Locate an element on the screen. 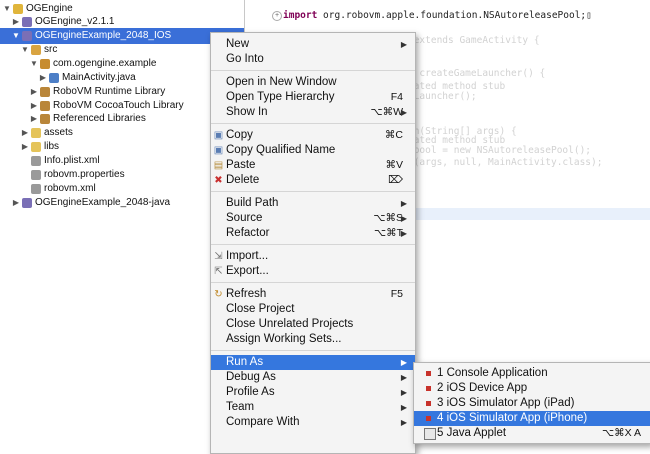 Image resolution: width=650 pixels, height=454 pixels. menu-item-label: Show In is located at coordinates (247, 112).